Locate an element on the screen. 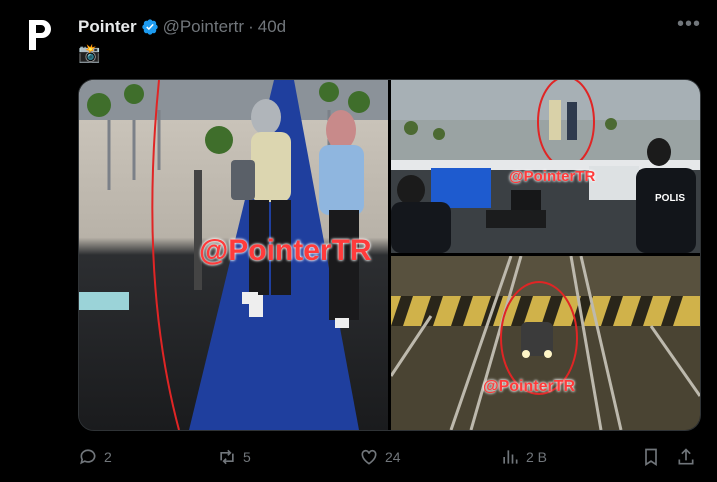 This screenshot has width=717, height=482. pointer-logo-icon is located at coordinates (40, 35).